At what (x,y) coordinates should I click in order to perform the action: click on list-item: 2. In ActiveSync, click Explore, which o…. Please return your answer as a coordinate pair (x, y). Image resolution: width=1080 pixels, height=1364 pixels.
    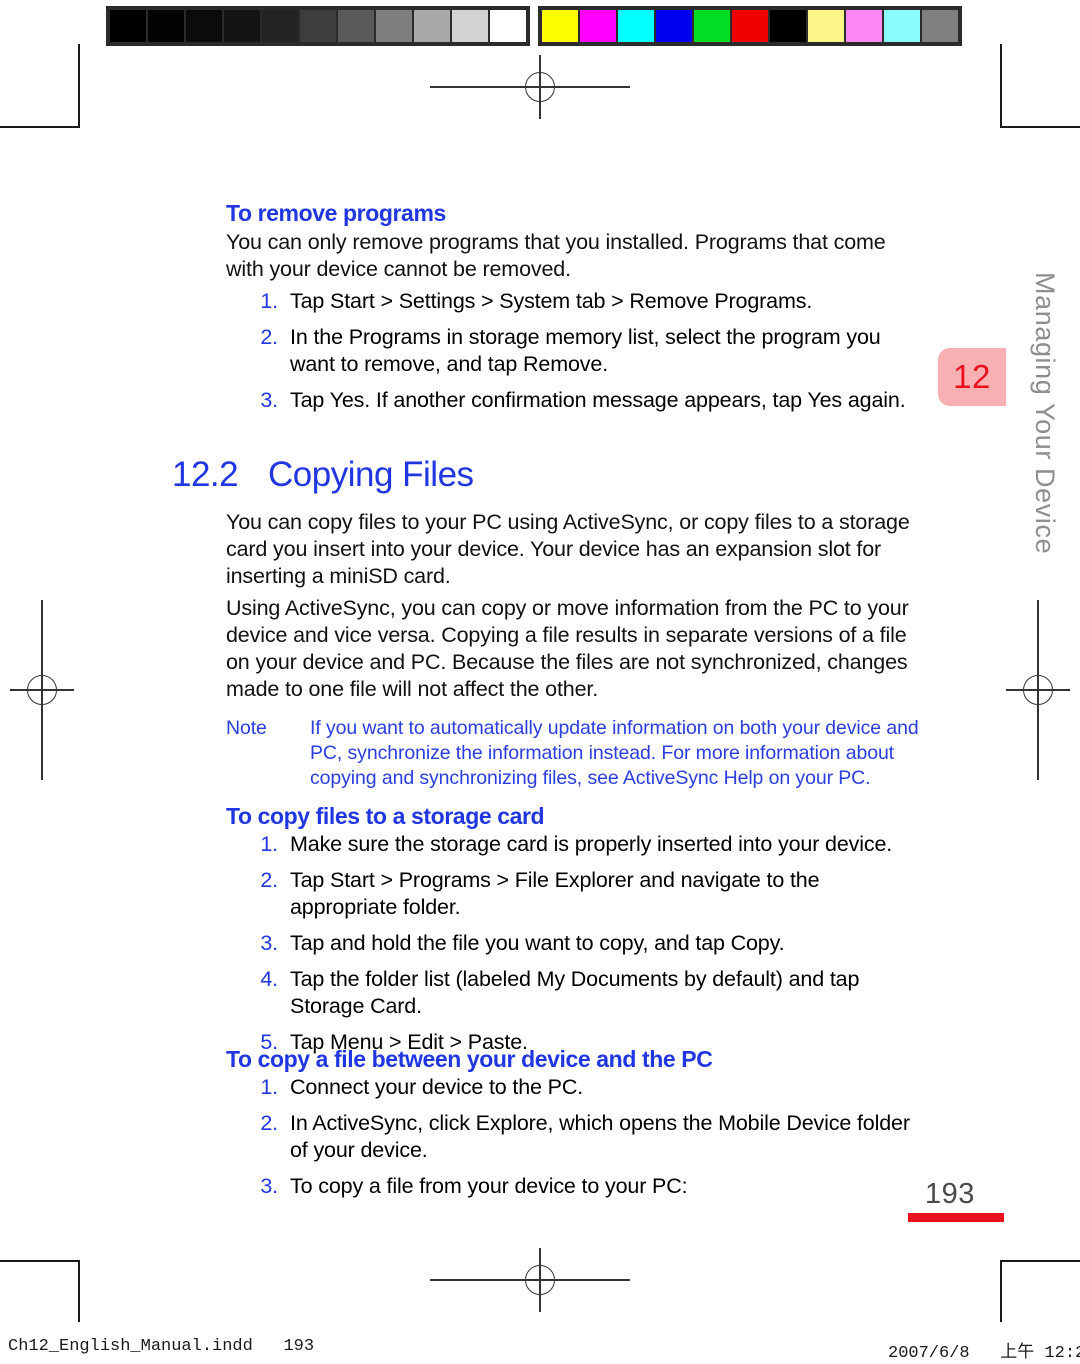
    Looking at the image, I should click on (588, 1137).